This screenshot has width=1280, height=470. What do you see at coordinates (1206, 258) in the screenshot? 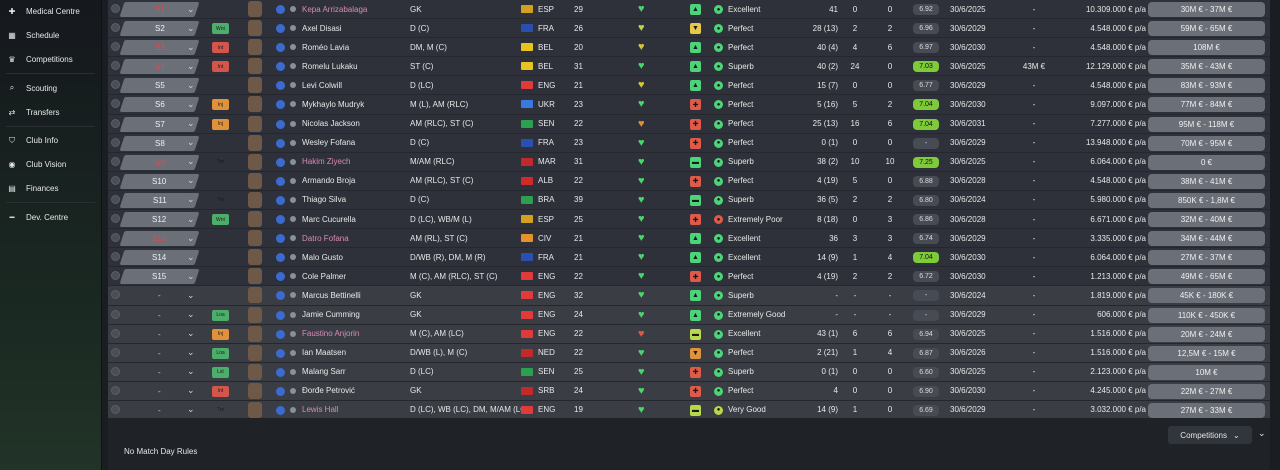
I see `transfer-value: 27M € - 37M €` at bounding box center [1206, 258].